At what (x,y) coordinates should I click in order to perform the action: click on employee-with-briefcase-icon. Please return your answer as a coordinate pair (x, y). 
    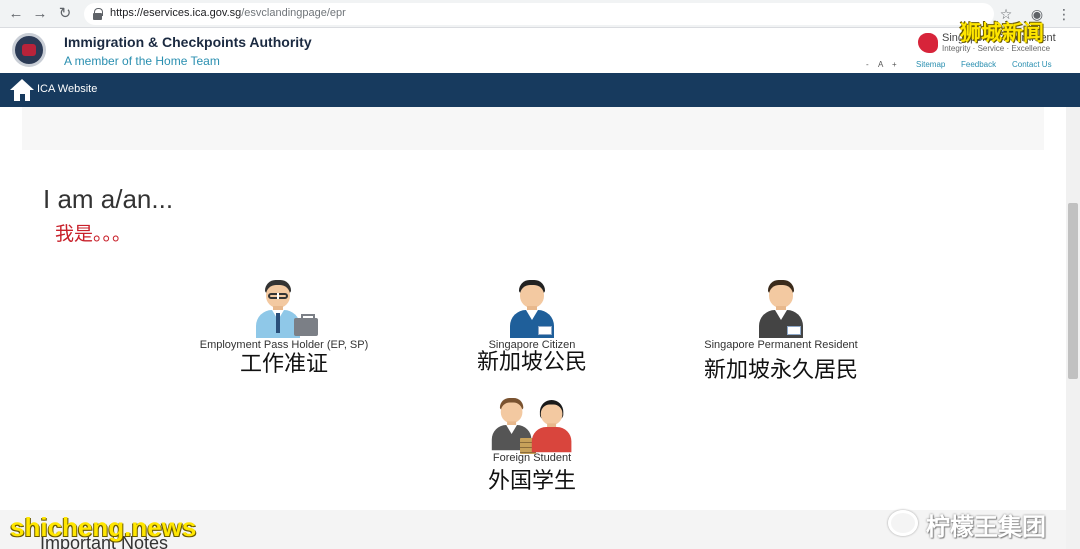
    Looking at the image, I should click on (286, 309).